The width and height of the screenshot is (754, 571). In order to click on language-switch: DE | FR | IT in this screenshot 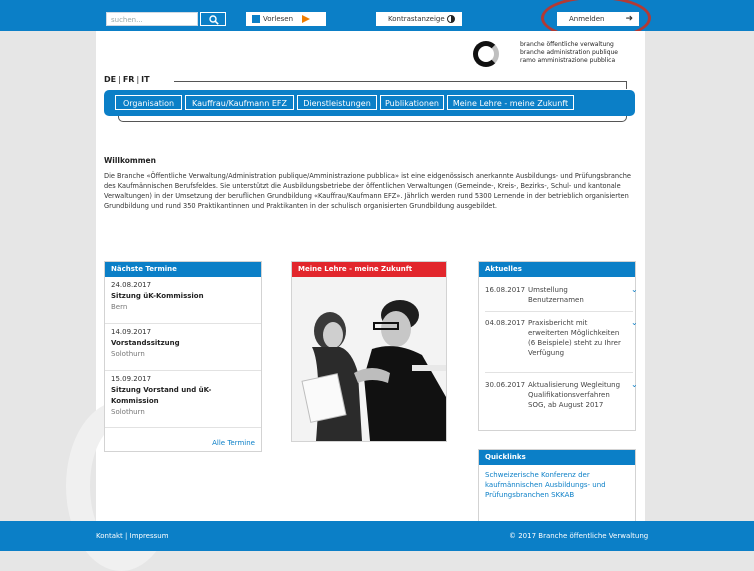, I will do `click(127, 79)`.